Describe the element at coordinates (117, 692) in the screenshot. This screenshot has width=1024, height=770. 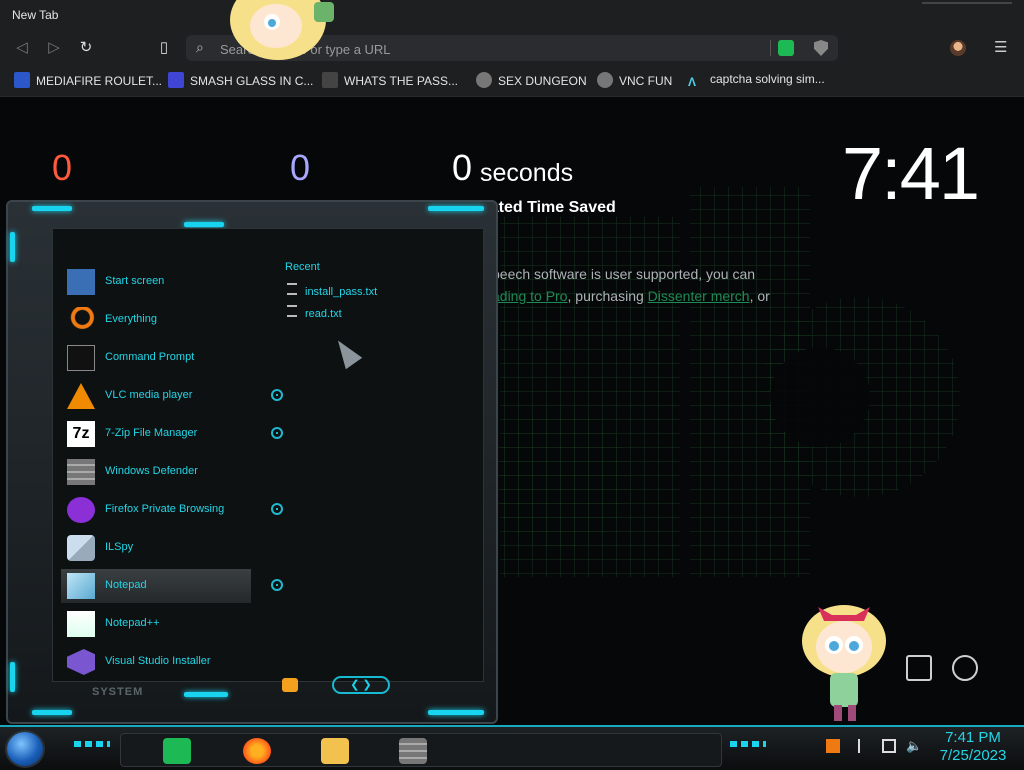
I see `system-label: SYSTEM` at that location.